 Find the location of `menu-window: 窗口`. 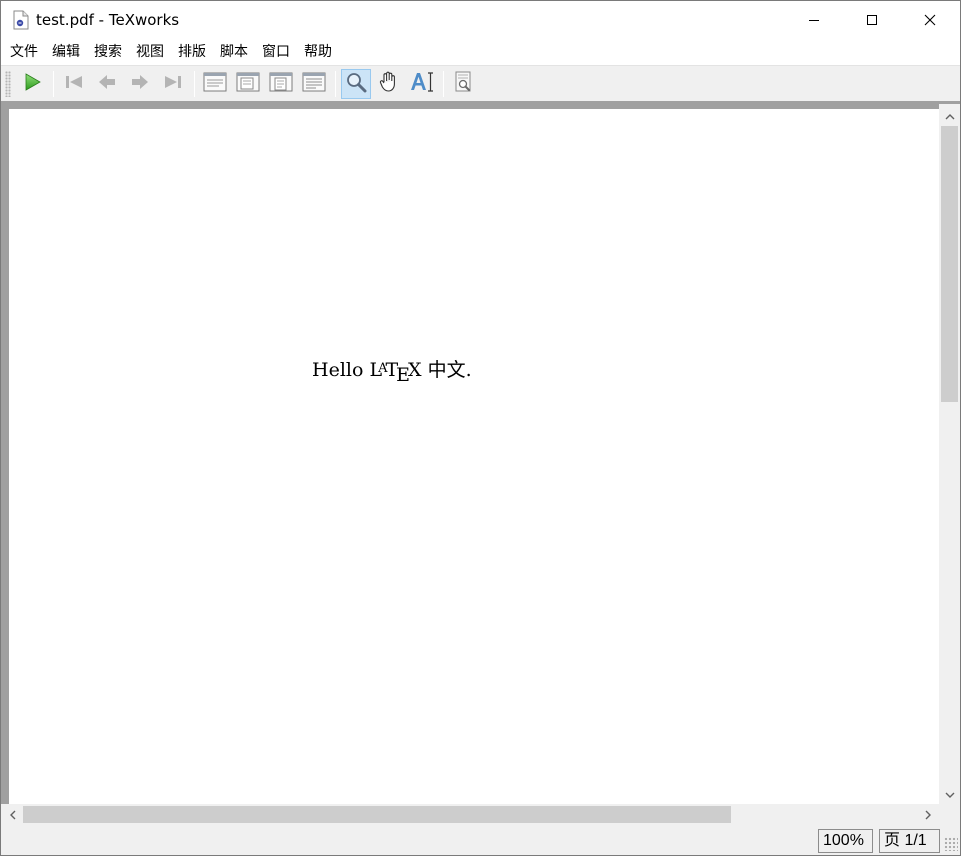

menu-window: 窗口 is located at coordinates (276, 52).